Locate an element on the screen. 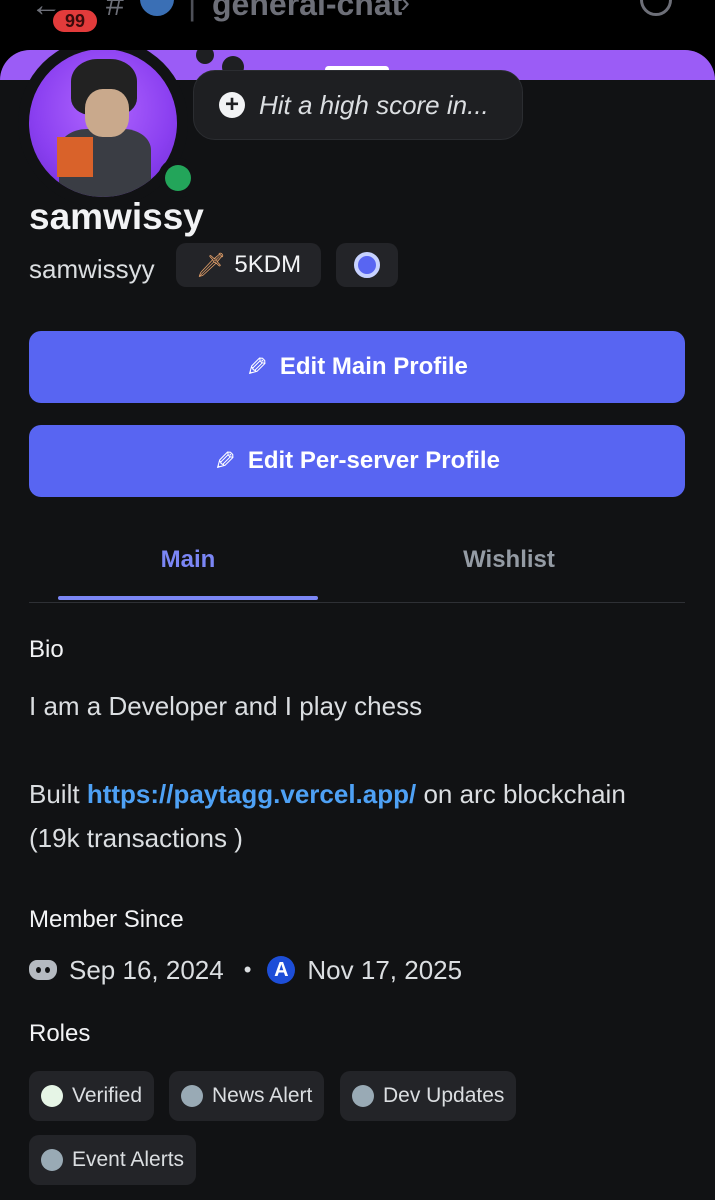 The width and height of the screenshot is (715, 1200). bio-link: https://paytagg.vercel.app/ is located at coordinates (251, 794).